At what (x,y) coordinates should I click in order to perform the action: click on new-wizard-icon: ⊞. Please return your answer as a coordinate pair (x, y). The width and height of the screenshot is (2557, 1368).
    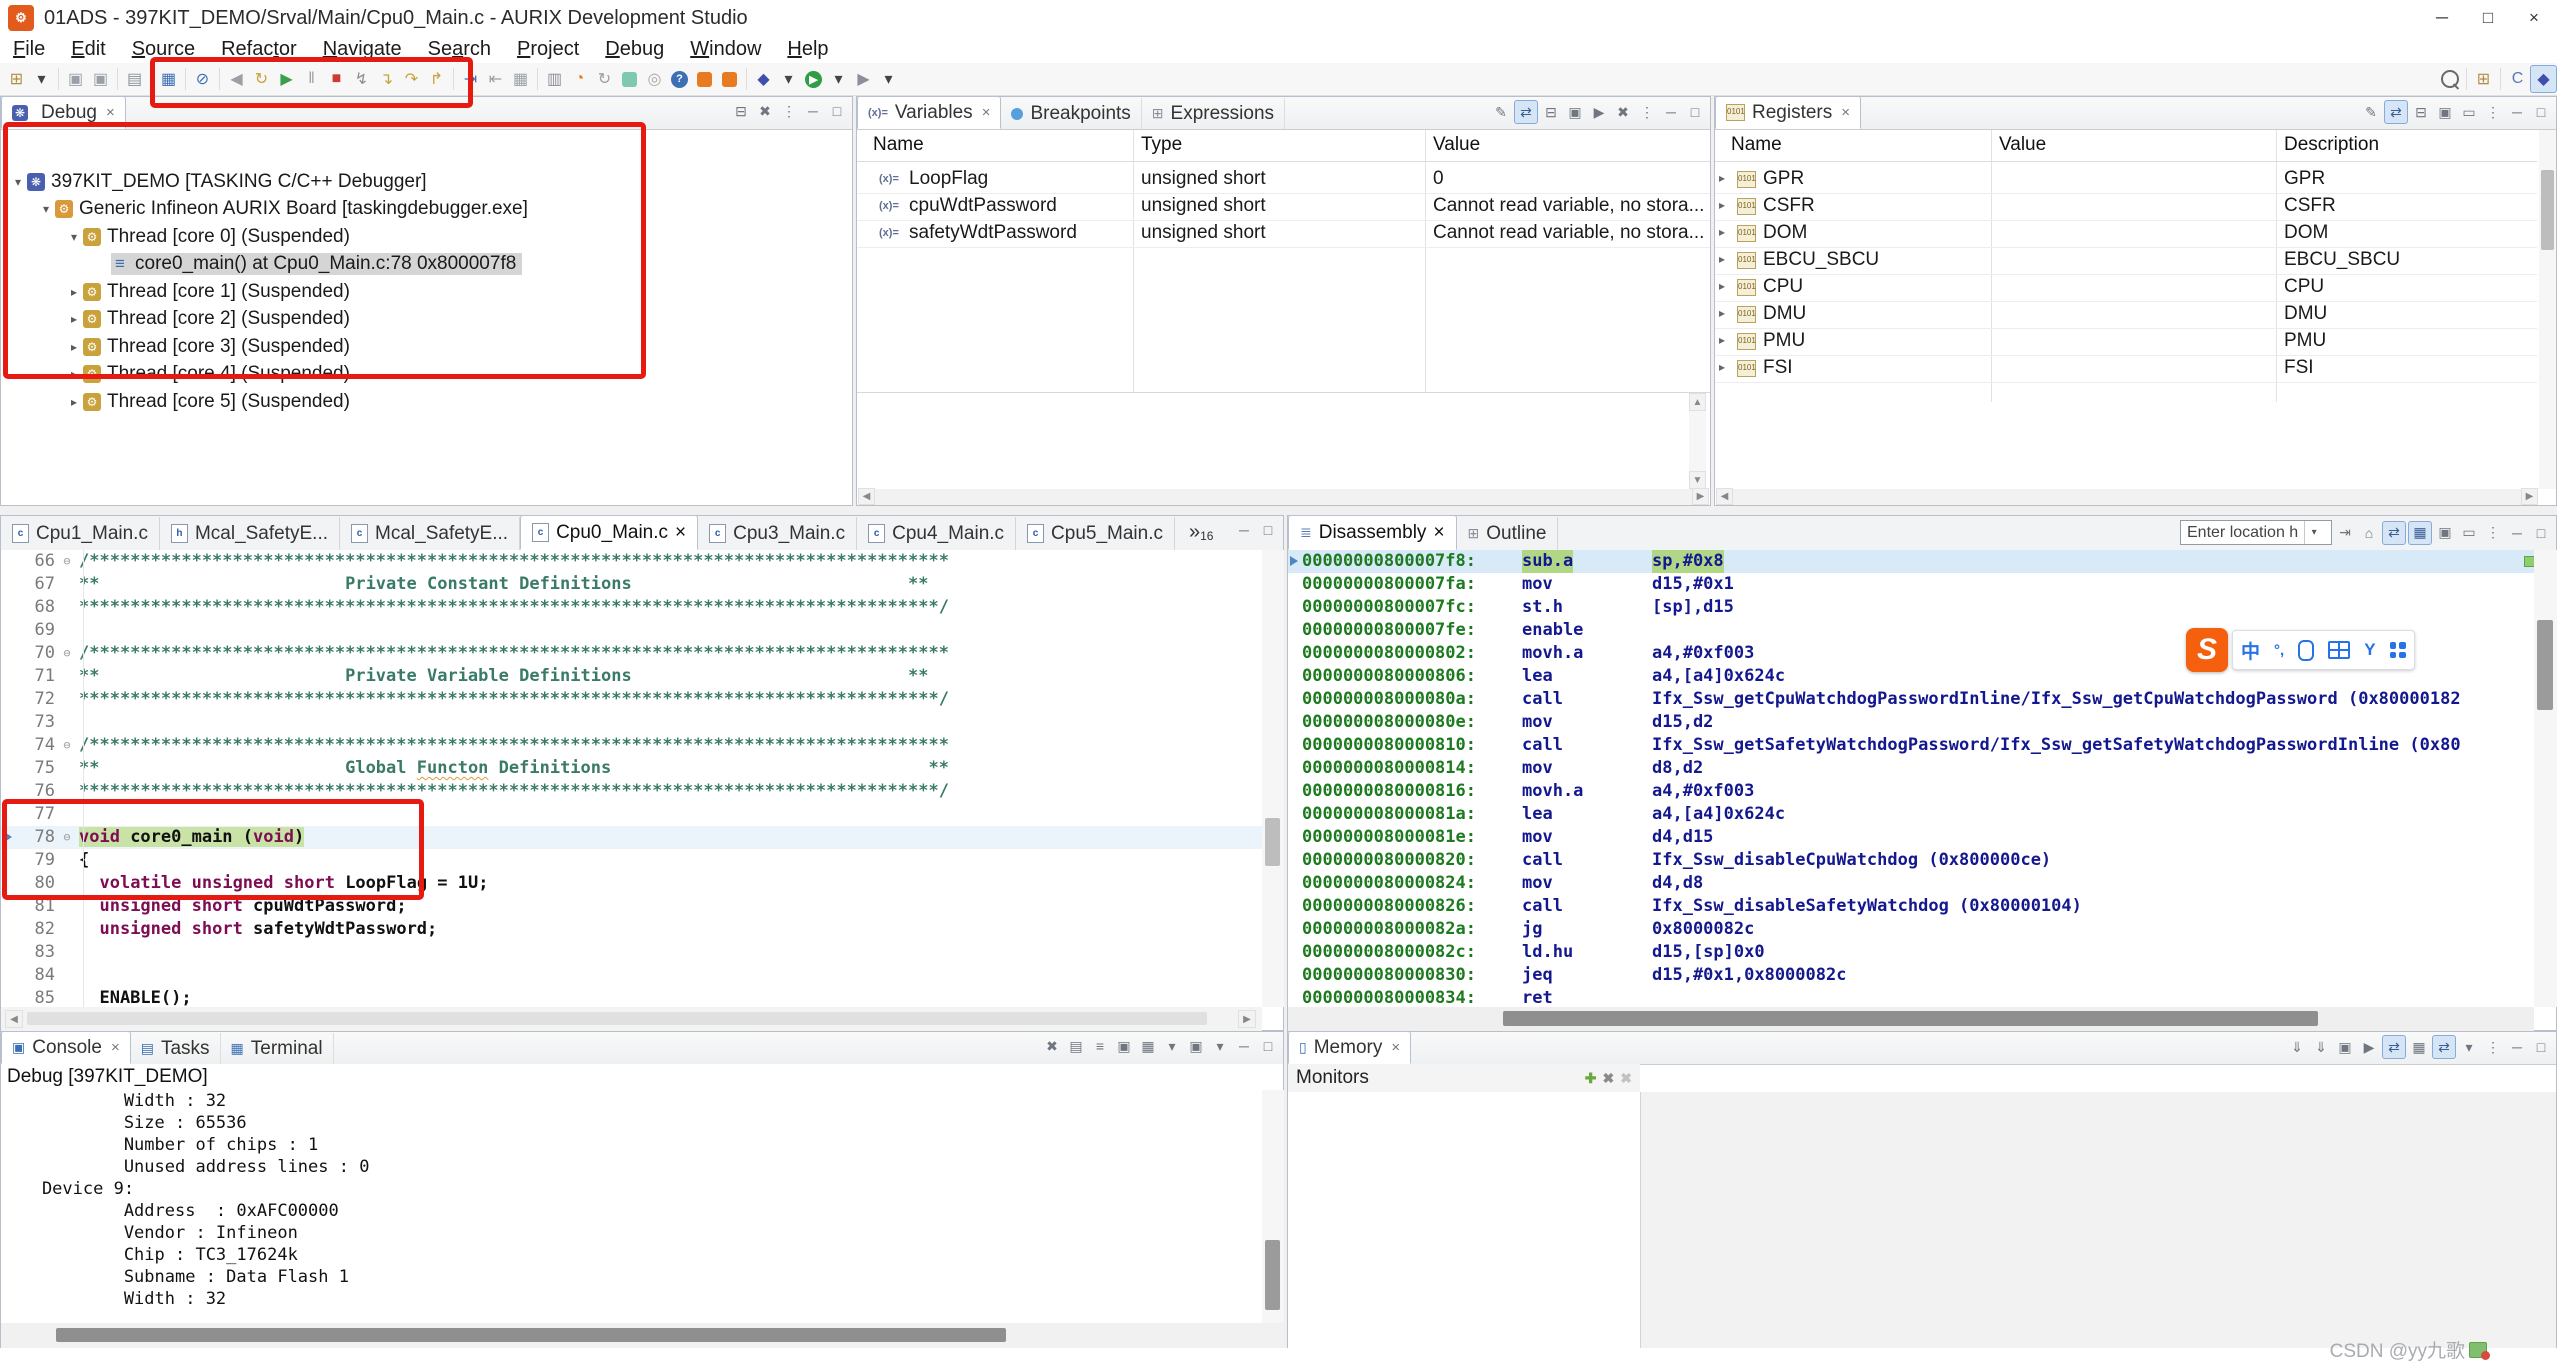
    Looking at the image, I should click on (16, 79).